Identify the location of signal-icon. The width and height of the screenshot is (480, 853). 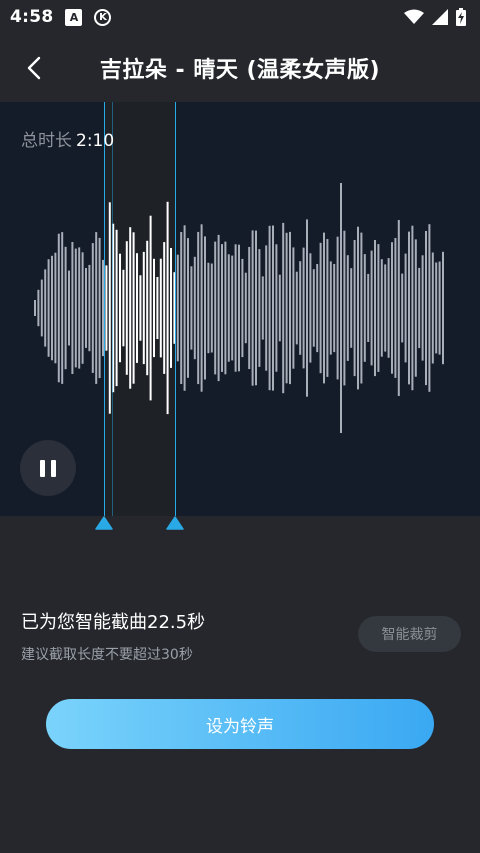
(440, 17).